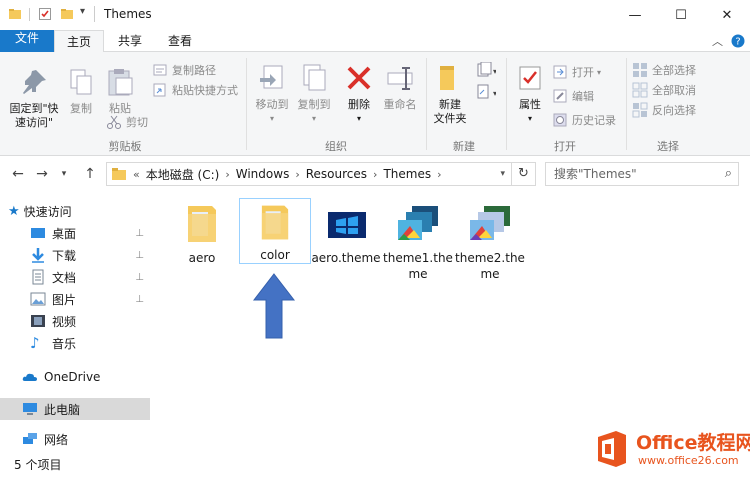  Describe the element at coordinates (128, 14) in the screenshot. I see `window-title: Themes` at that location.